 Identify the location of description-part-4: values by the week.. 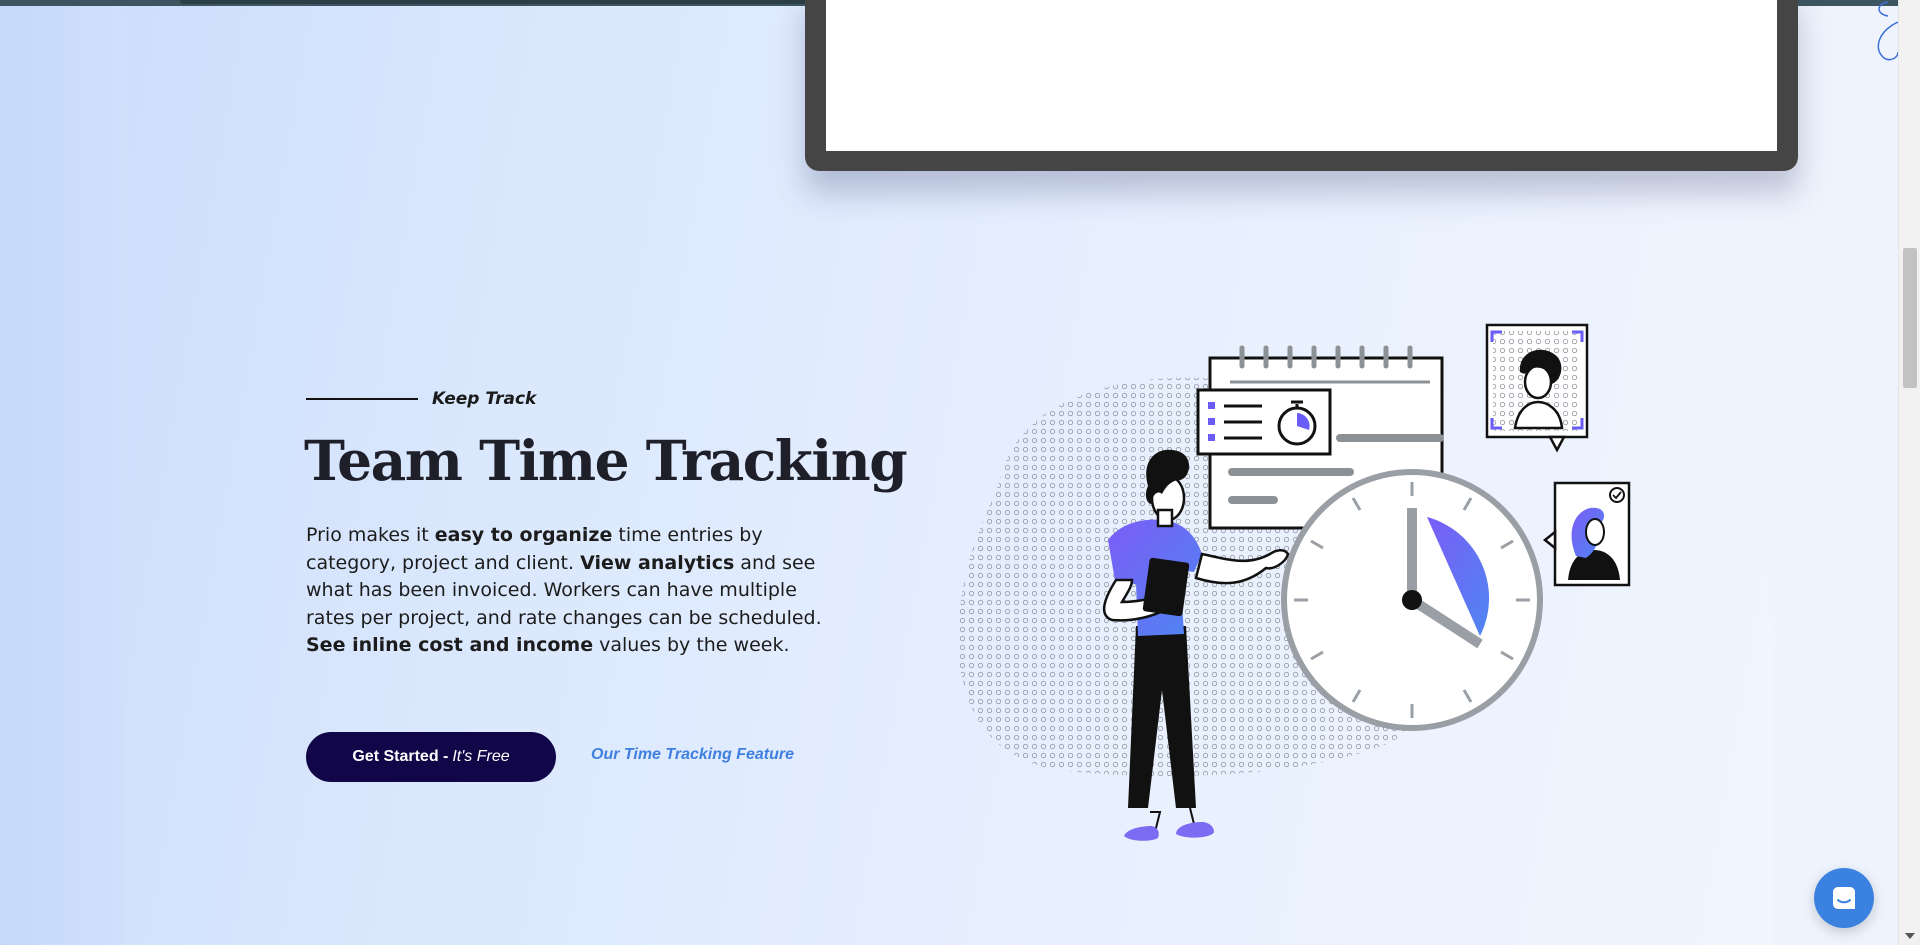
(691, 645).